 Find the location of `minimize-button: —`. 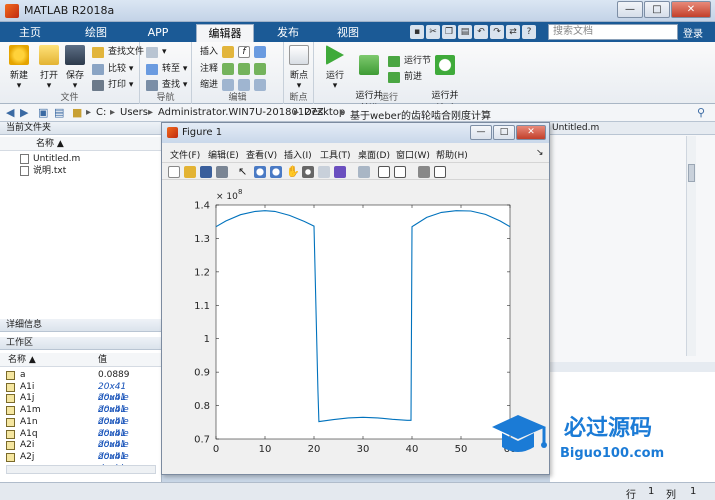

minimize-button: — is located at coordinates (630, 9).